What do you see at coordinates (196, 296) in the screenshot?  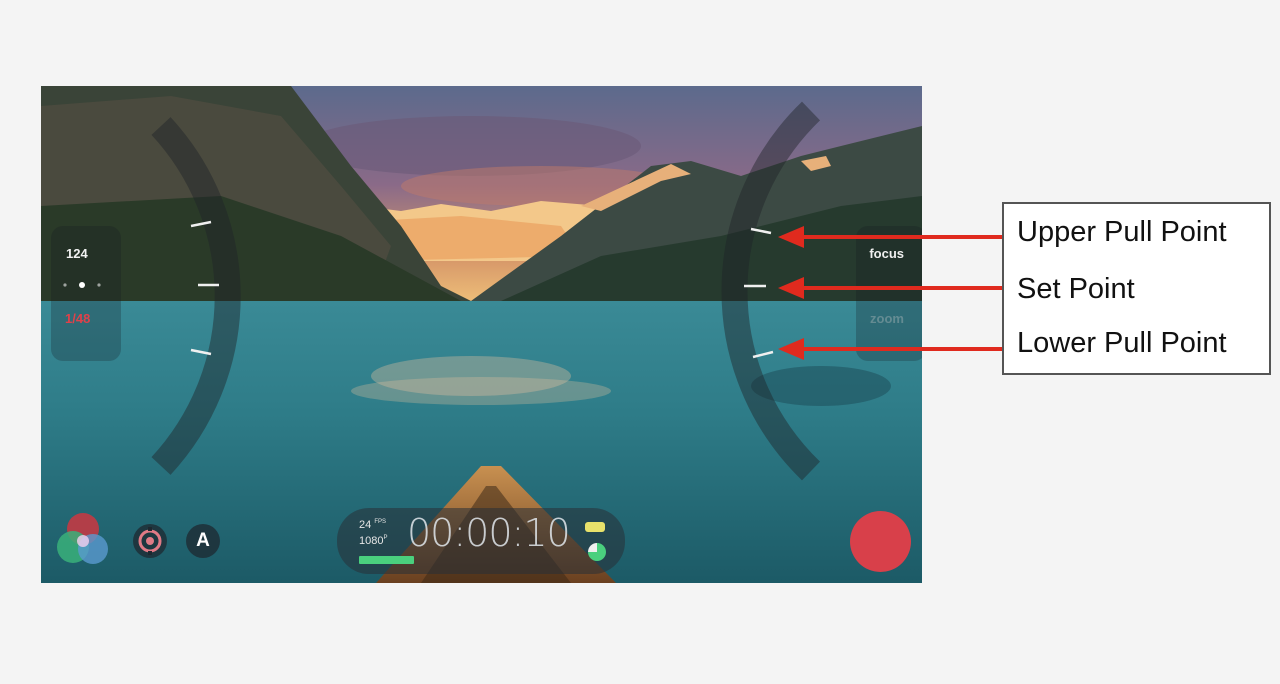 I see `left-arc-dial` at bounding box center [196, 296].